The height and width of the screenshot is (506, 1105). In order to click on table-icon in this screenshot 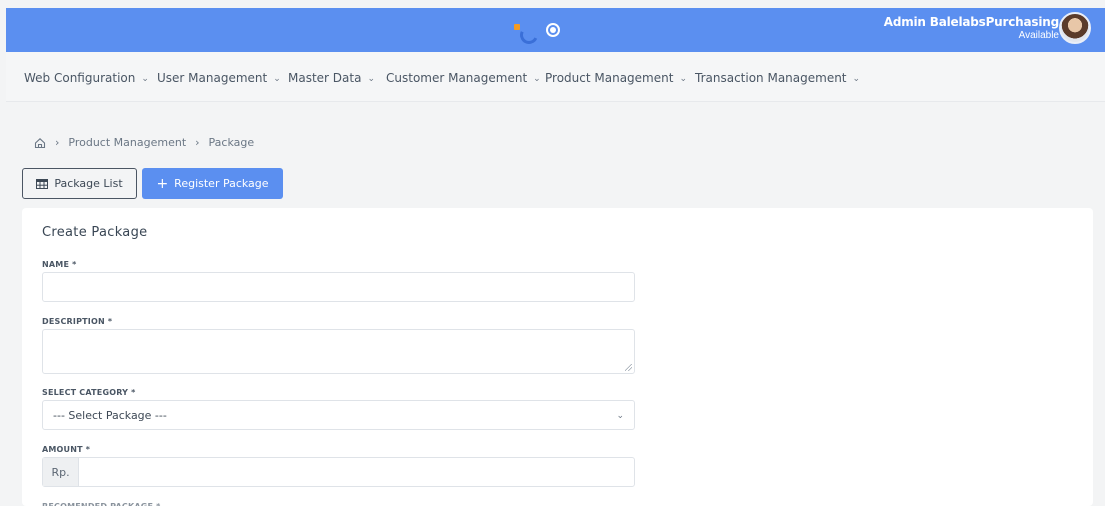, I will do `click(42, 183)`.